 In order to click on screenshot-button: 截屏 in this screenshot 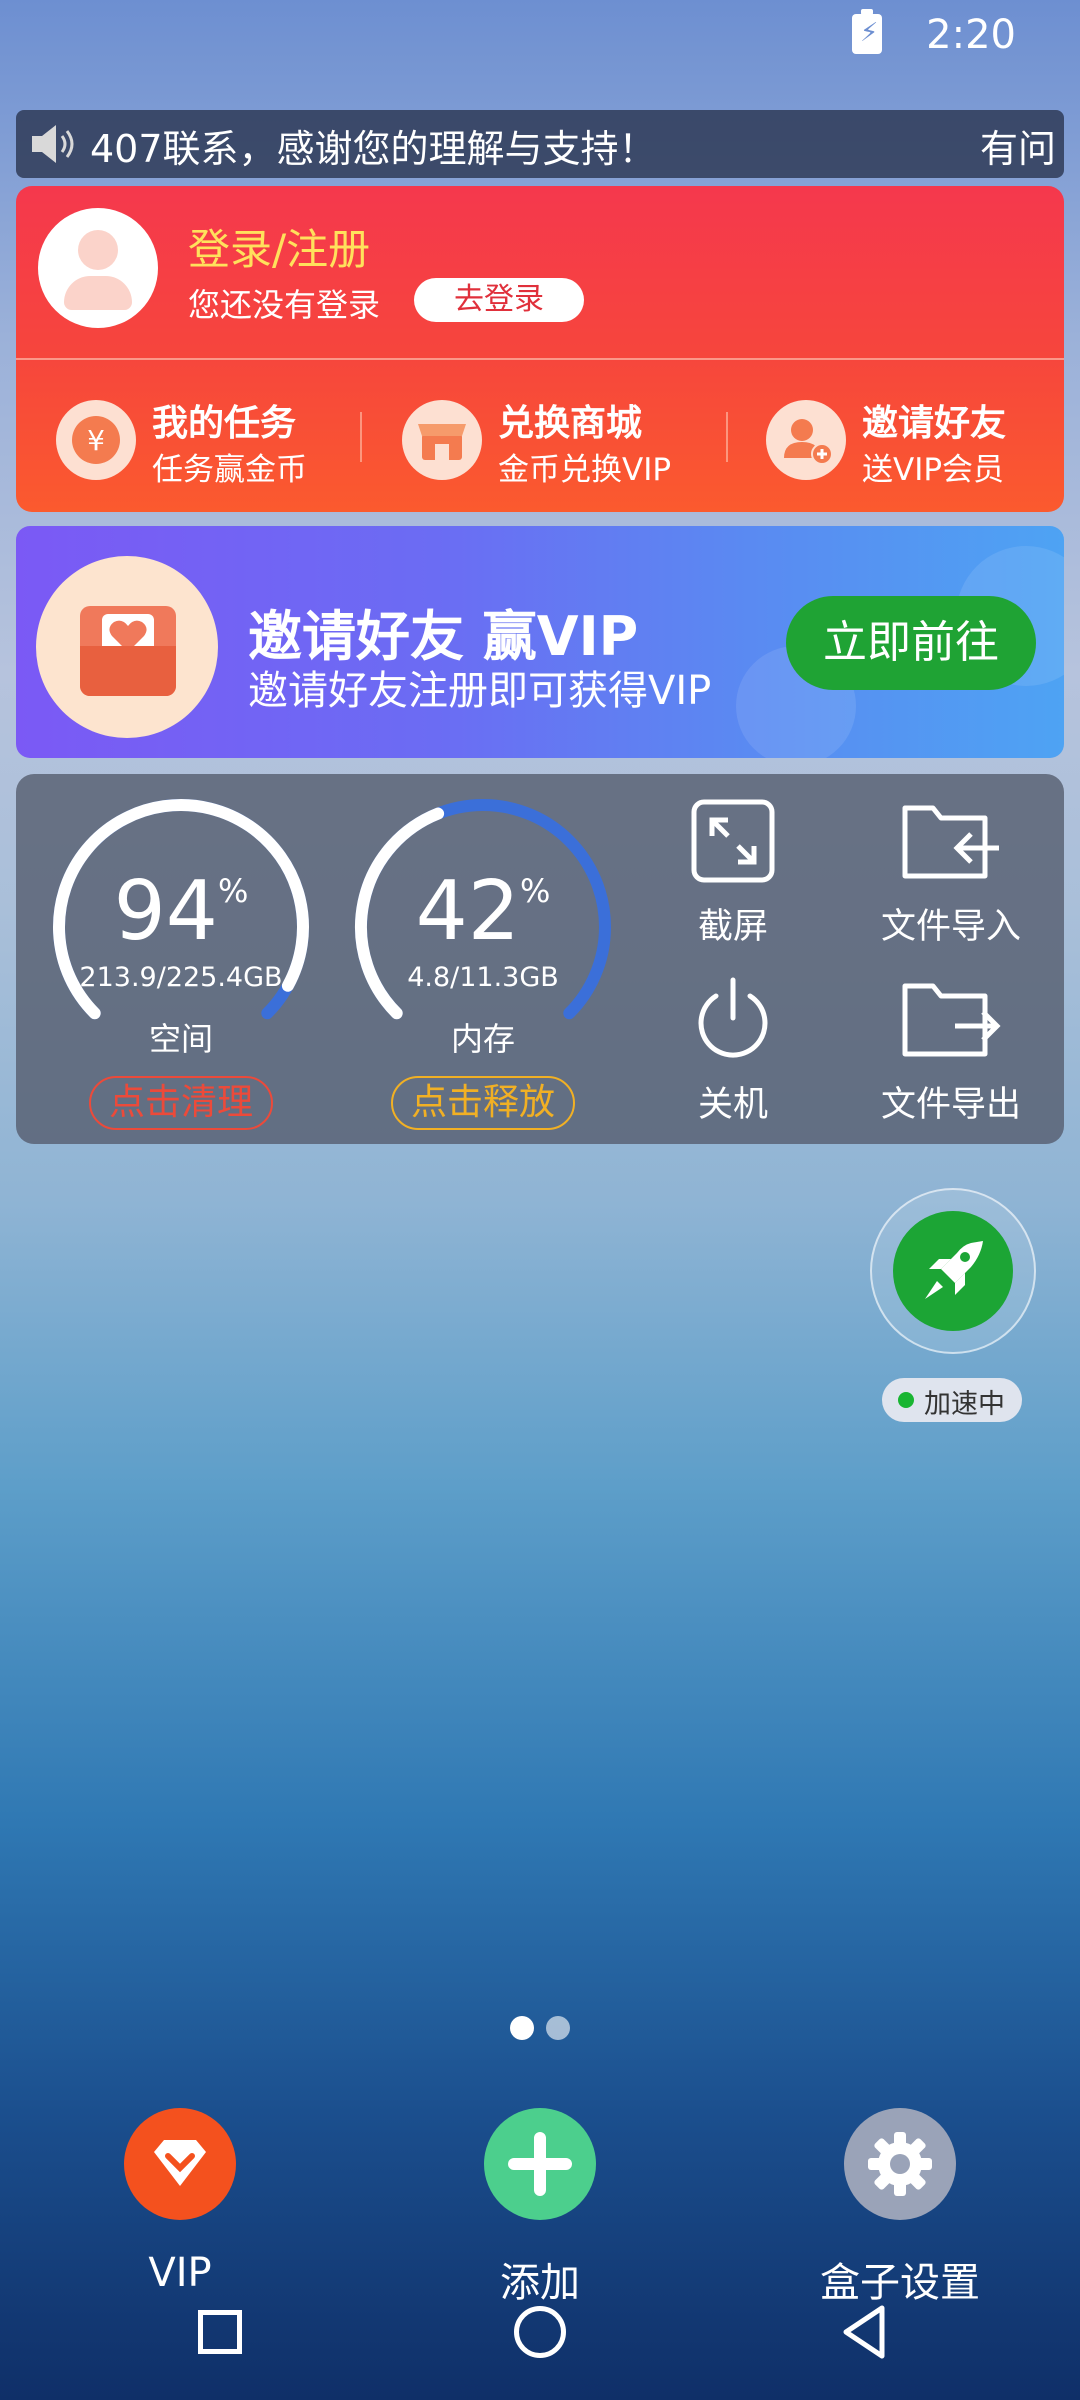, I will do `click(733, 872)`.